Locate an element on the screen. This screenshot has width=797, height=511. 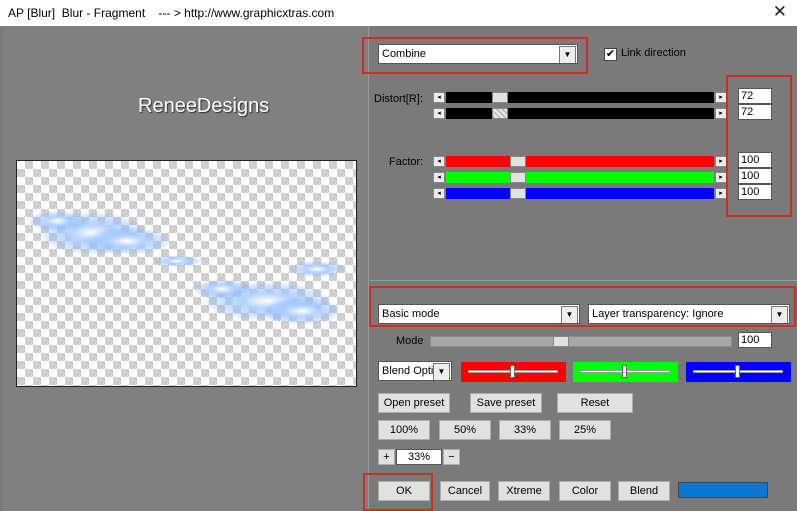
preview-cloud-graphic is located at coordinates (187, 268).